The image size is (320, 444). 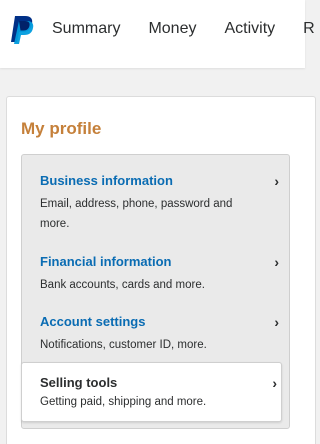 What do you see at coordinates (93, 321) in the screenshot?
I see `menu-item-label: Account settings` at bounding box center [93, 321].